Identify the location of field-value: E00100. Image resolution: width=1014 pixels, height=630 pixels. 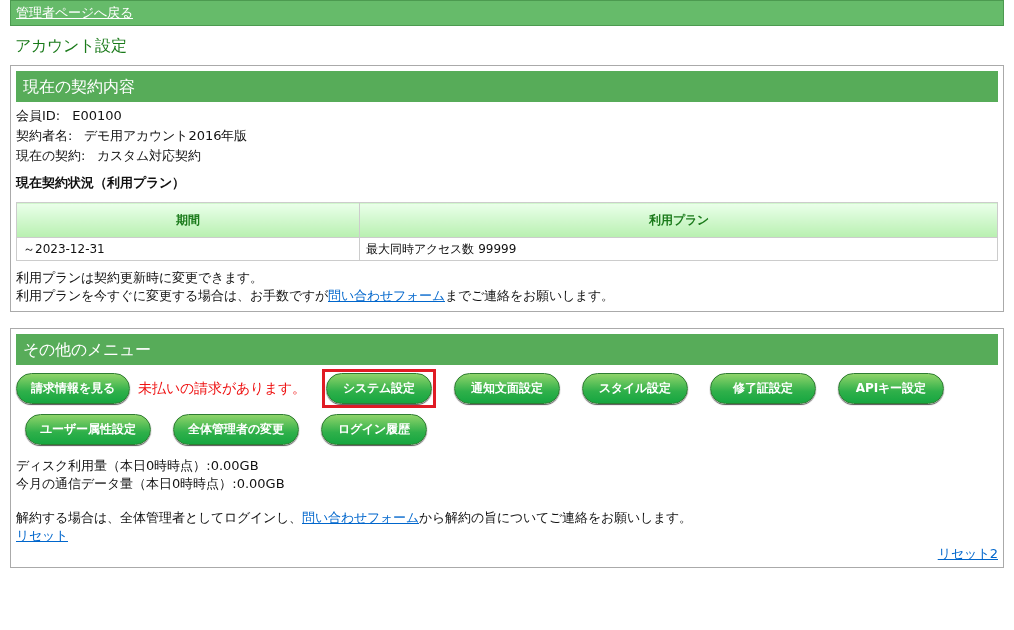
(97, 115).